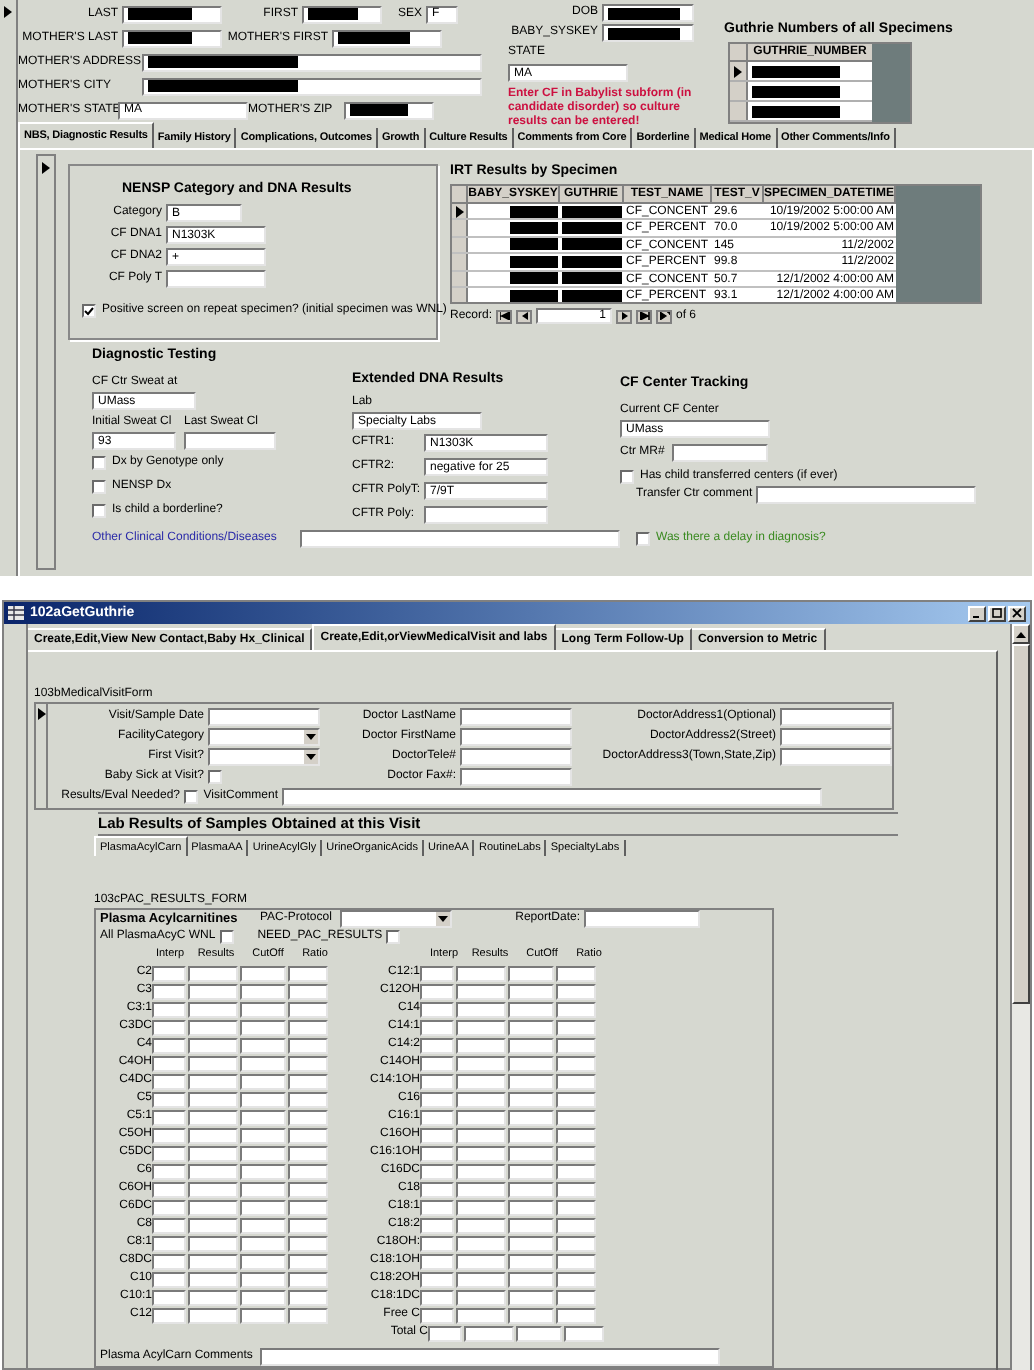 The height and width of the screenshot is (1370, 1034). Describe the element at coordinates (1021, 634) in the screenshot. I see `scroll-up-button` at that location.